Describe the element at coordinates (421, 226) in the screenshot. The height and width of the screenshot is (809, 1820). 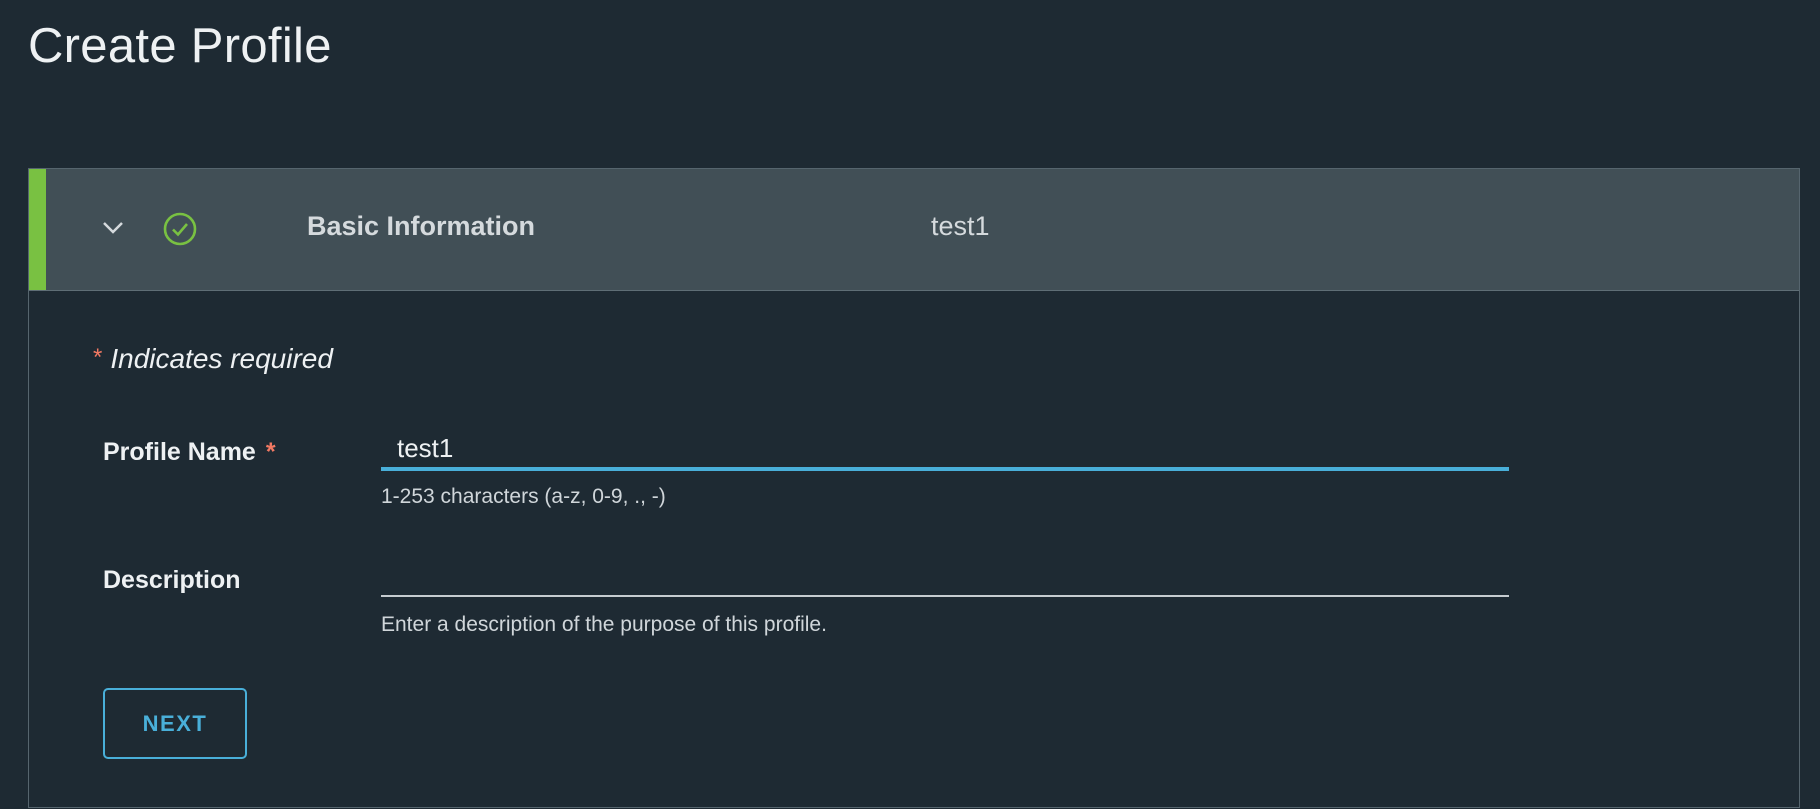
I see `step-title: Basic Information` at that location.